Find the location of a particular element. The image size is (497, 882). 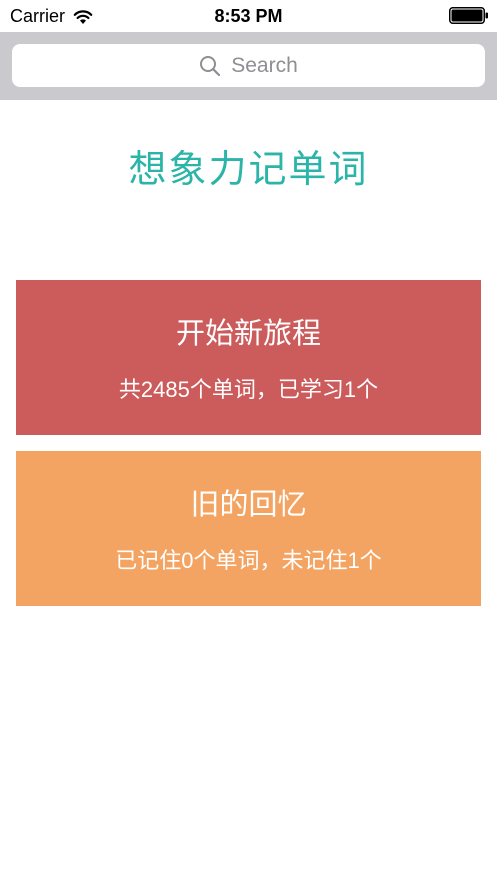

battery-icon is located at coordinates (468, 15).